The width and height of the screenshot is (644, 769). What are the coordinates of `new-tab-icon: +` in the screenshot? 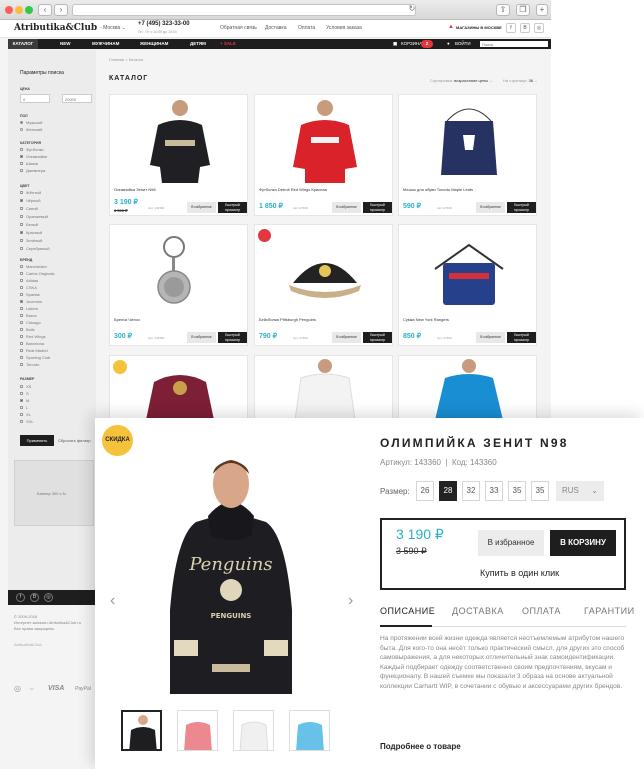 It's located at (542, 10).